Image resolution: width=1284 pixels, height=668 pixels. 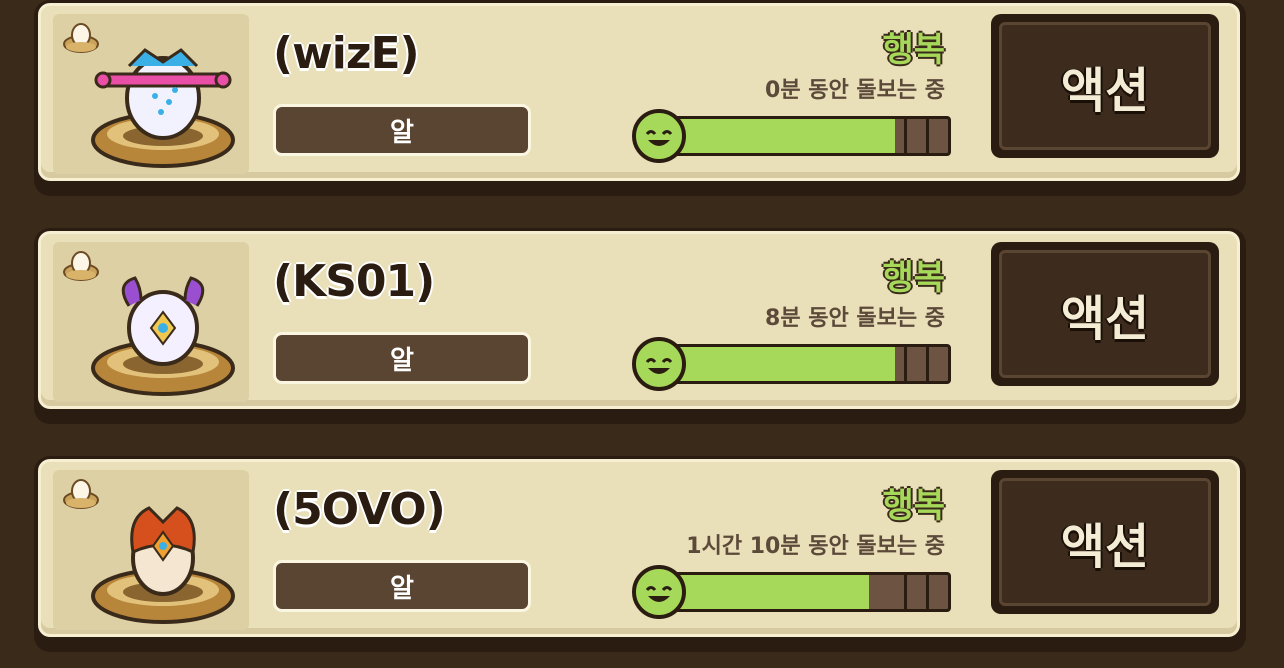 What do you see at coordinates (855, 90) in the screenshot?
I see `care-time: 0분 동안 돌보는 중` at bounding box center [855, 90].